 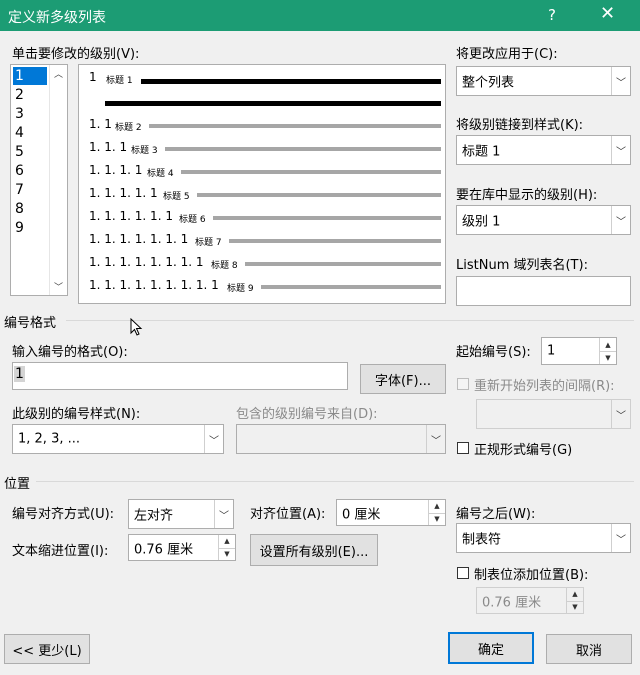 What do you see at coordinates (488, 83) in the screenshot?
I see `apply-to-value: 整个列表` at bounding box center [488, 83].